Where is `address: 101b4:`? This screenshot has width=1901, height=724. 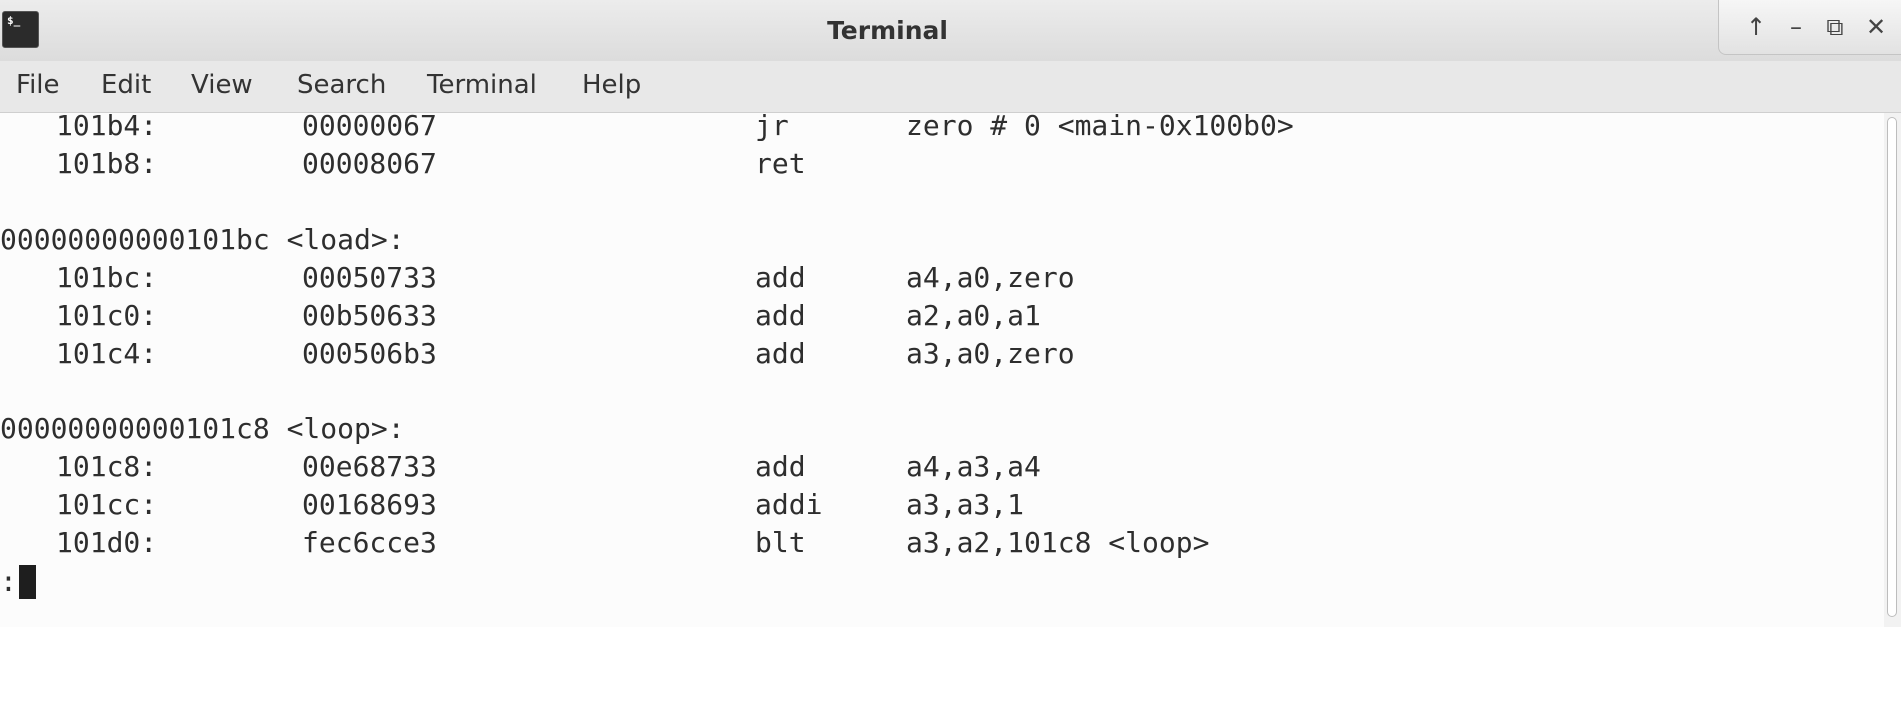
address: 101b4: is located at coordinates (107, 125).